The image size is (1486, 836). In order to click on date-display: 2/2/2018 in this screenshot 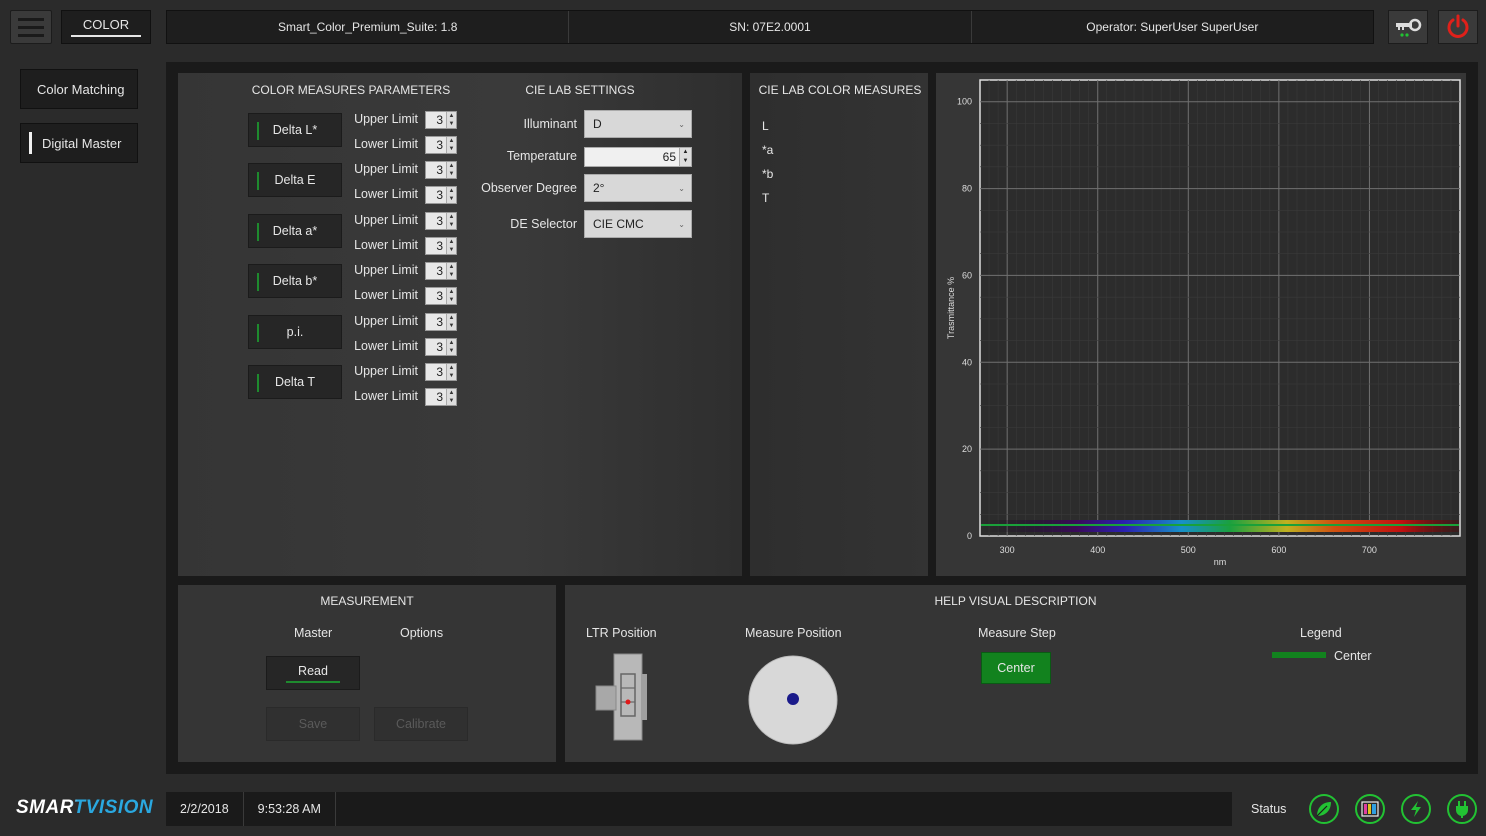, I will do `click(205, 809)`.